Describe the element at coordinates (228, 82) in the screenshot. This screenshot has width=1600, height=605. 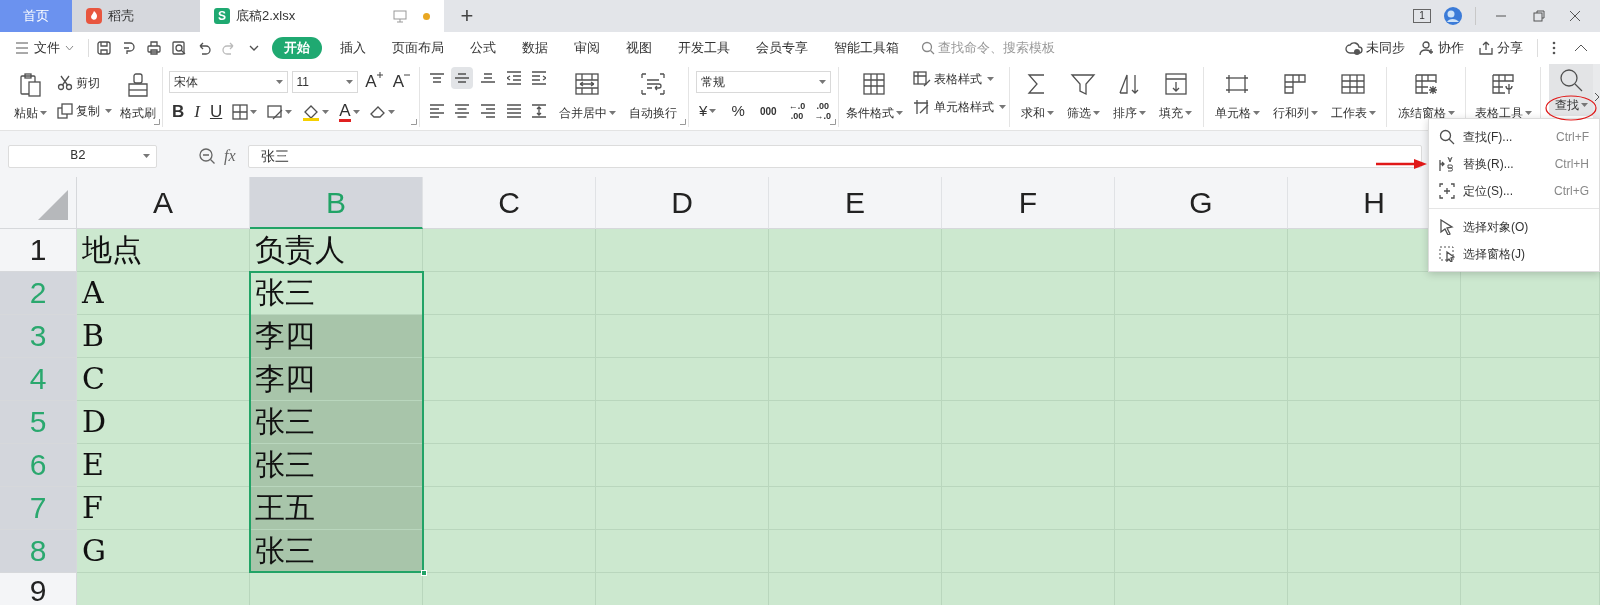
I see `font-name-select: 宋体` at that location.